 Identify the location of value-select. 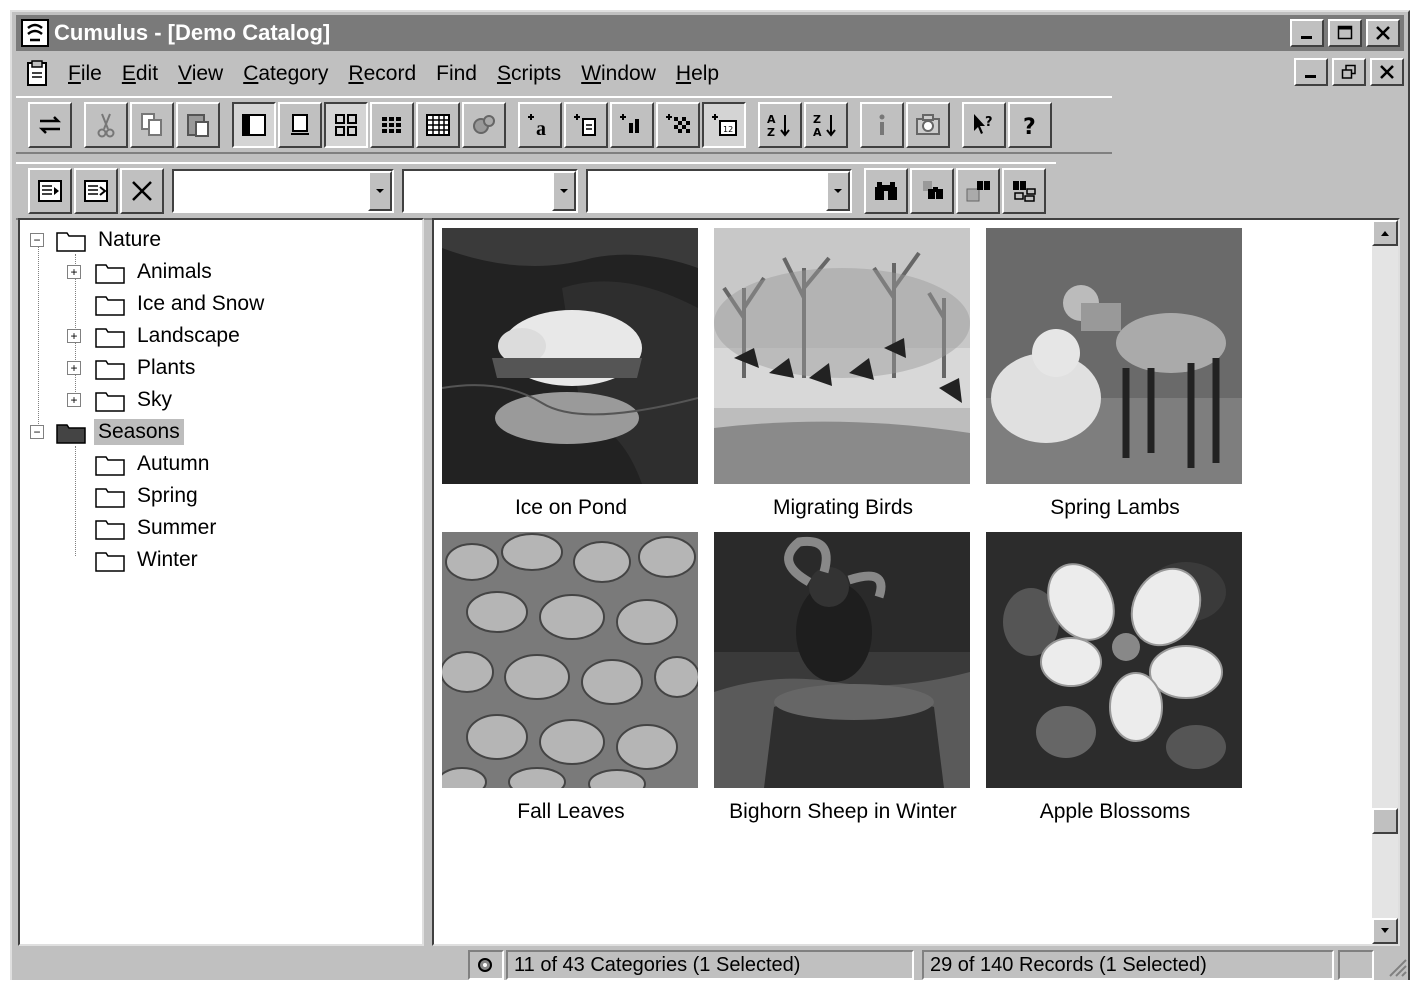
(719, 191).